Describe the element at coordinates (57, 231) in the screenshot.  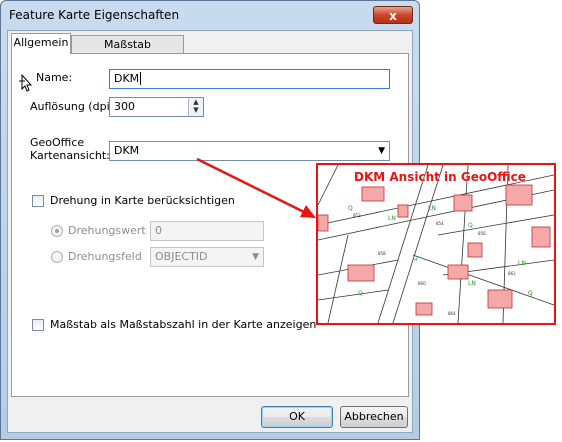
I see `rotation-value-radio` at that location.